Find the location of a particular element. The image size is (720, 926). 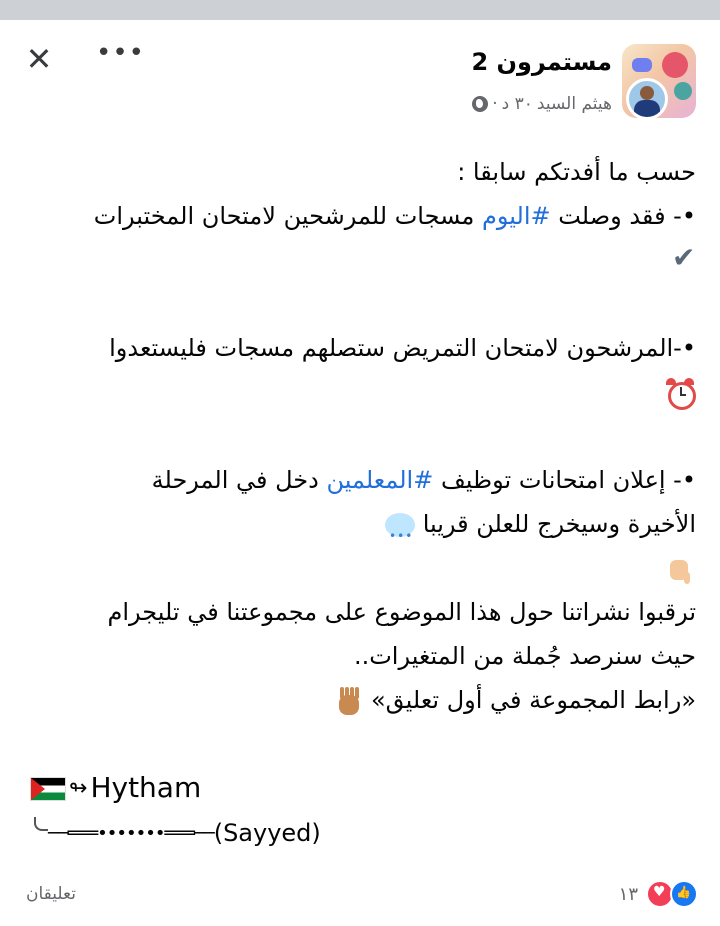

page-avatar is located at coordinates (659, 81).